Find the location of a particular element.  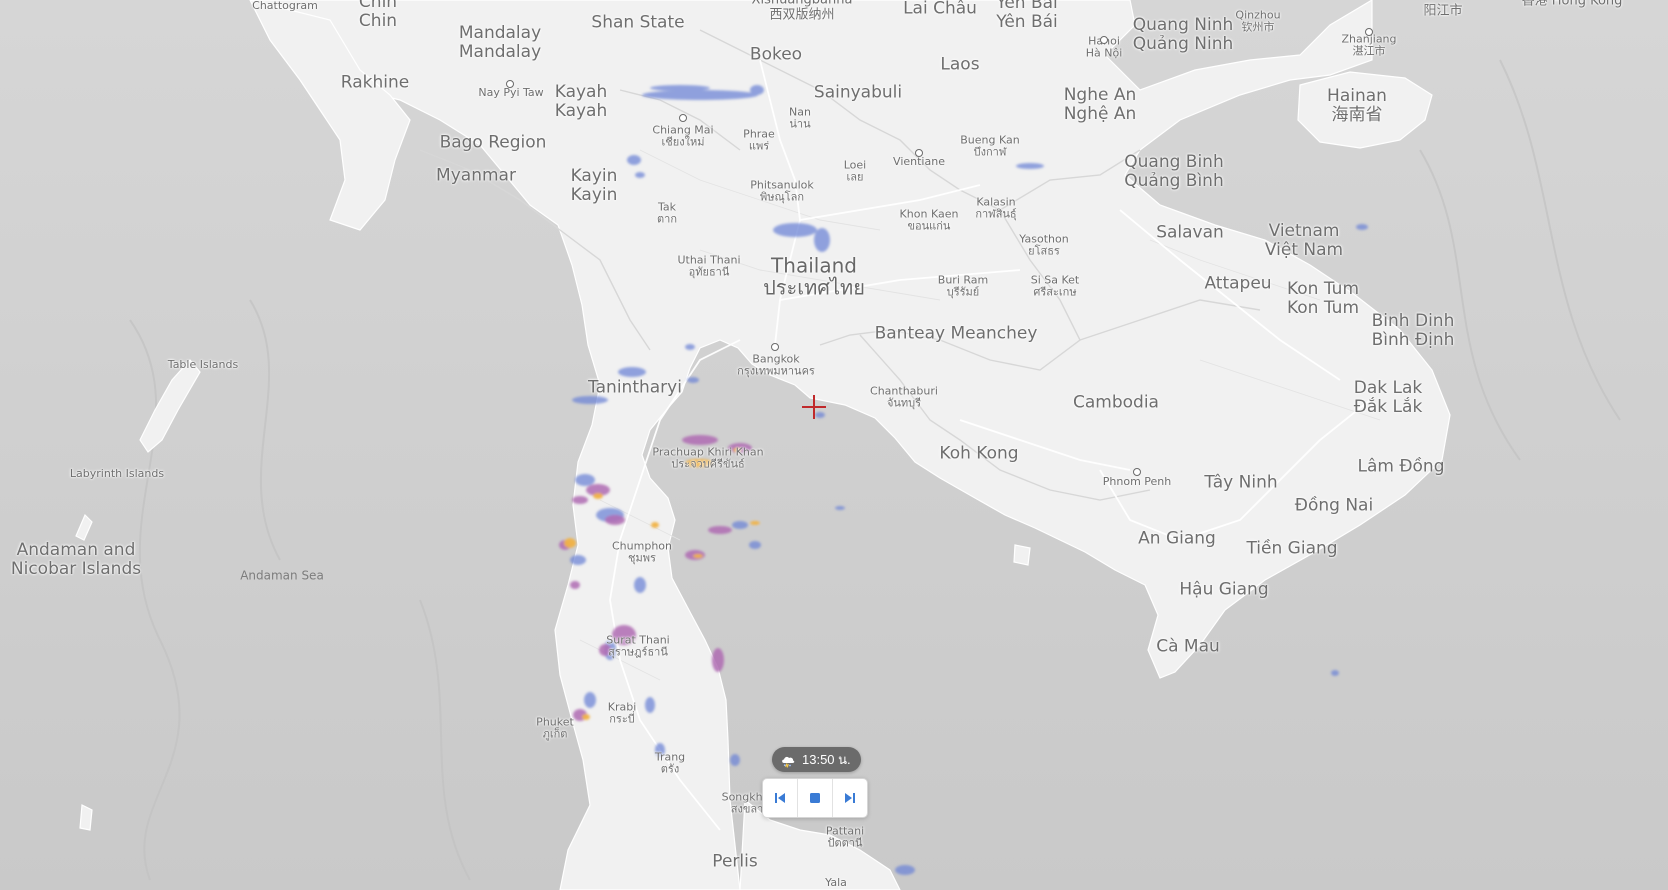

map-label-alt-text: ปัตตานี is located at coordinates (845, 843).